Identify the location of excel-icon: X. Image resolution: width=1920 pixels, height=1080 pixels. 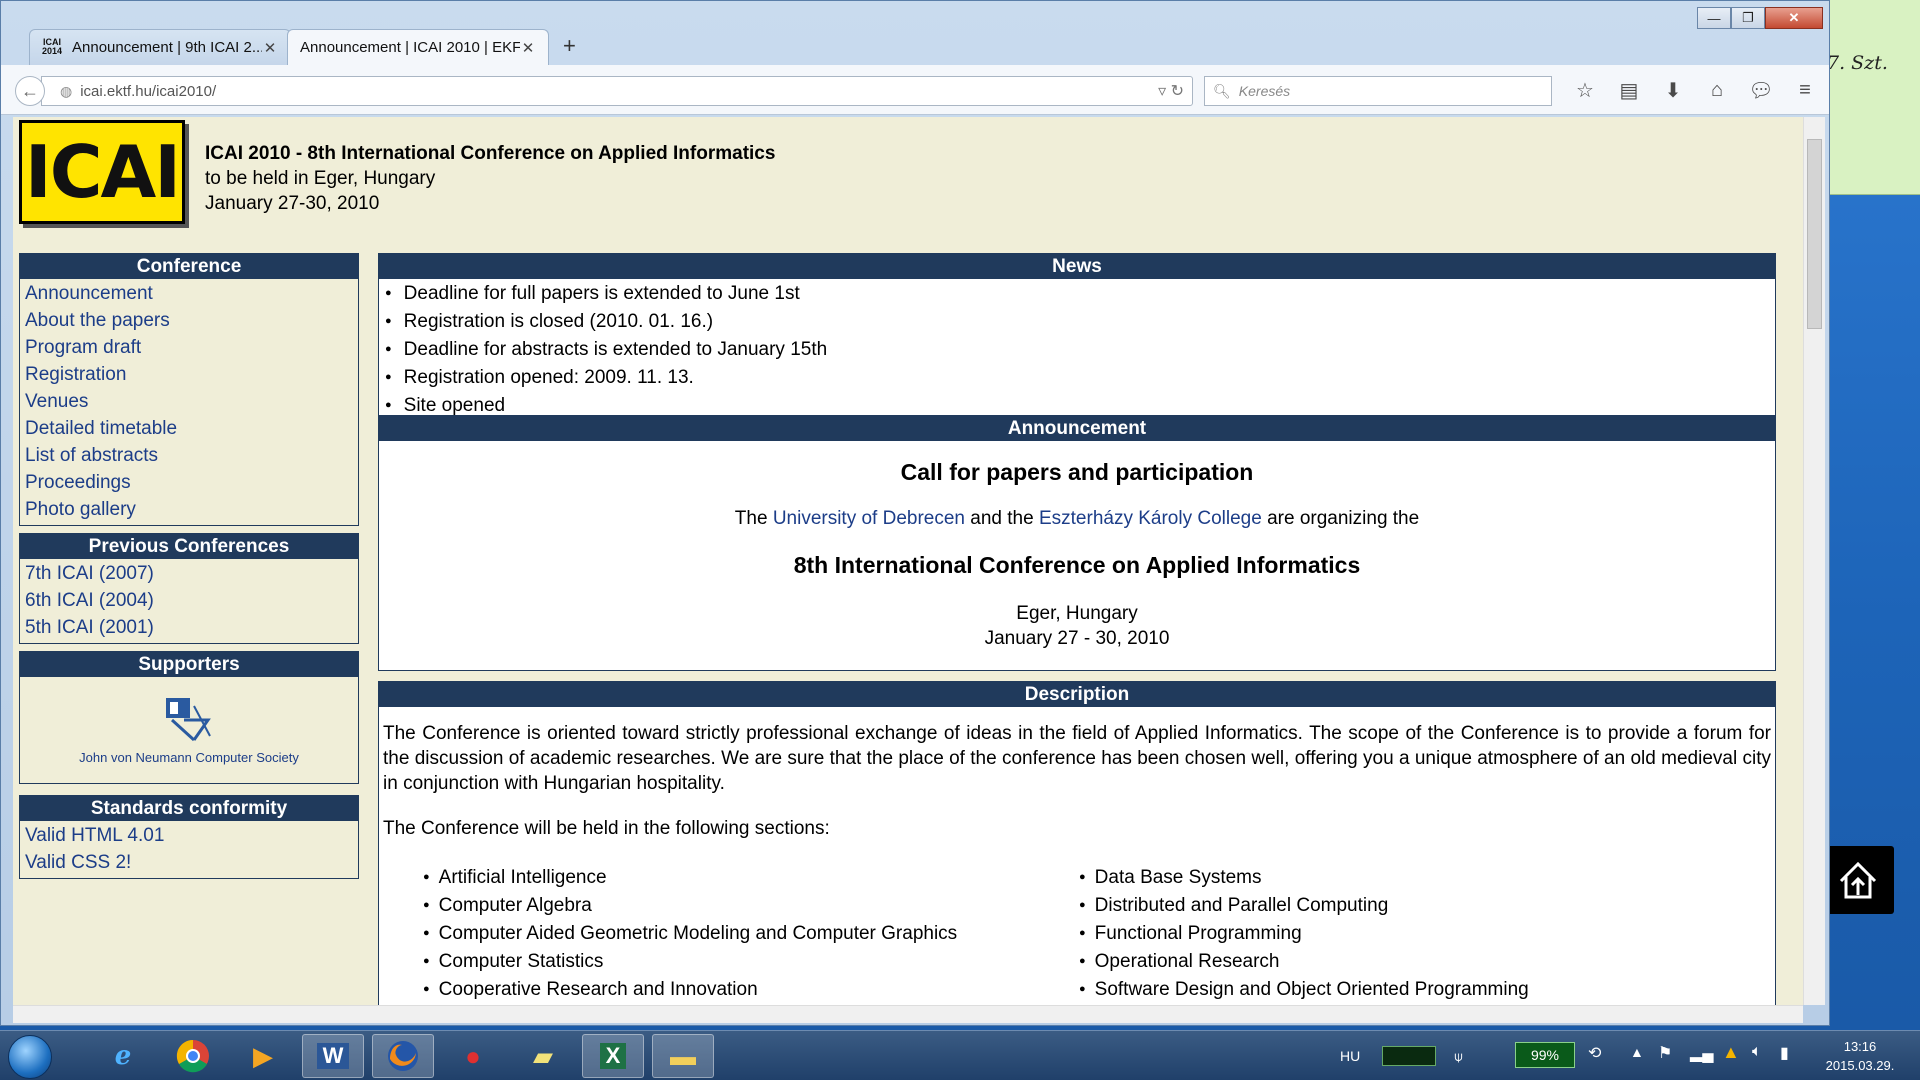
(613, 1056).